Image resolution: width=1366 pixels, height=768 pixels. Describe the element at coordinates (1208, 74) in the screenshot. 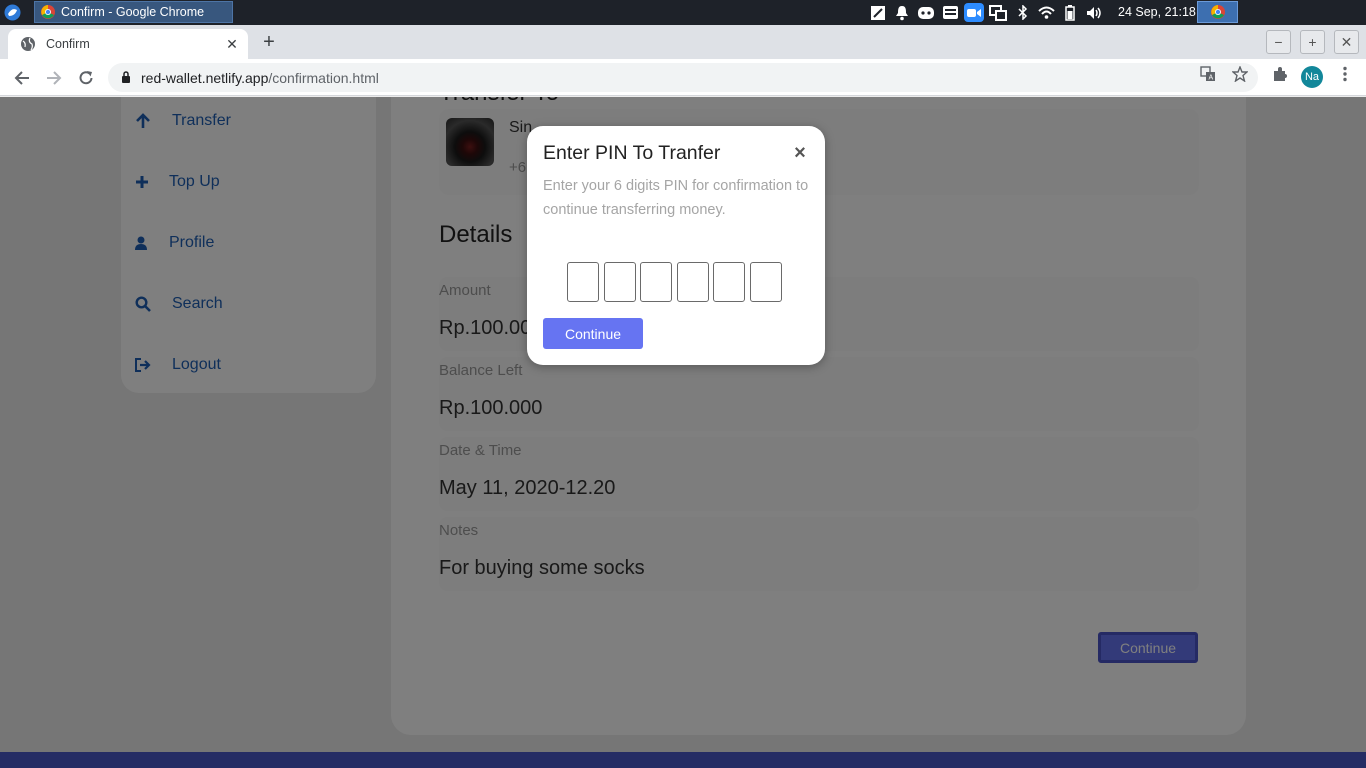

I see `translate-icon: A` at that location.